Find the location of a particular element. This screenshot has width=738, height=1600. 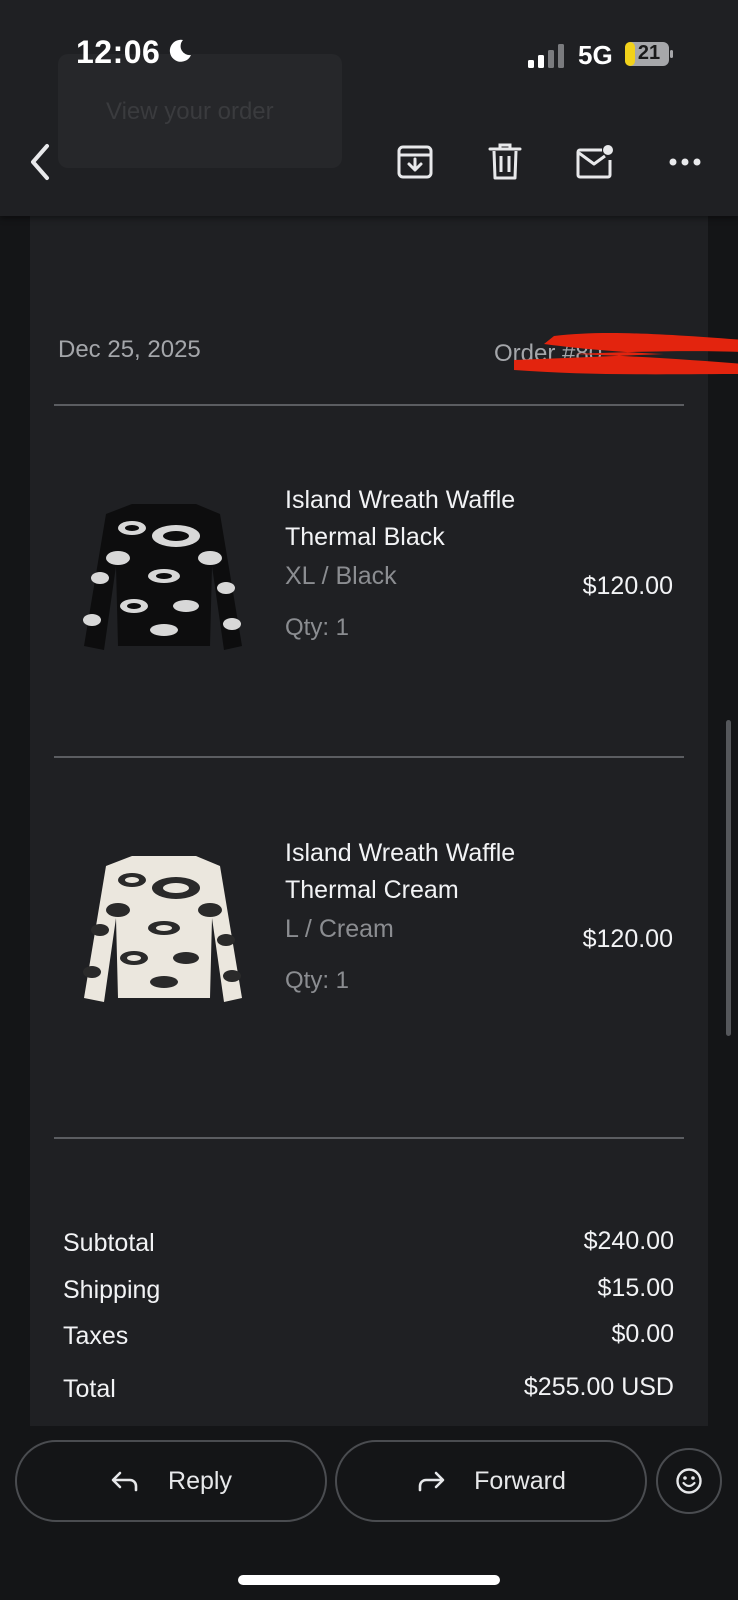

shipping-label: Shipping is located at coordinates (112, 1290).